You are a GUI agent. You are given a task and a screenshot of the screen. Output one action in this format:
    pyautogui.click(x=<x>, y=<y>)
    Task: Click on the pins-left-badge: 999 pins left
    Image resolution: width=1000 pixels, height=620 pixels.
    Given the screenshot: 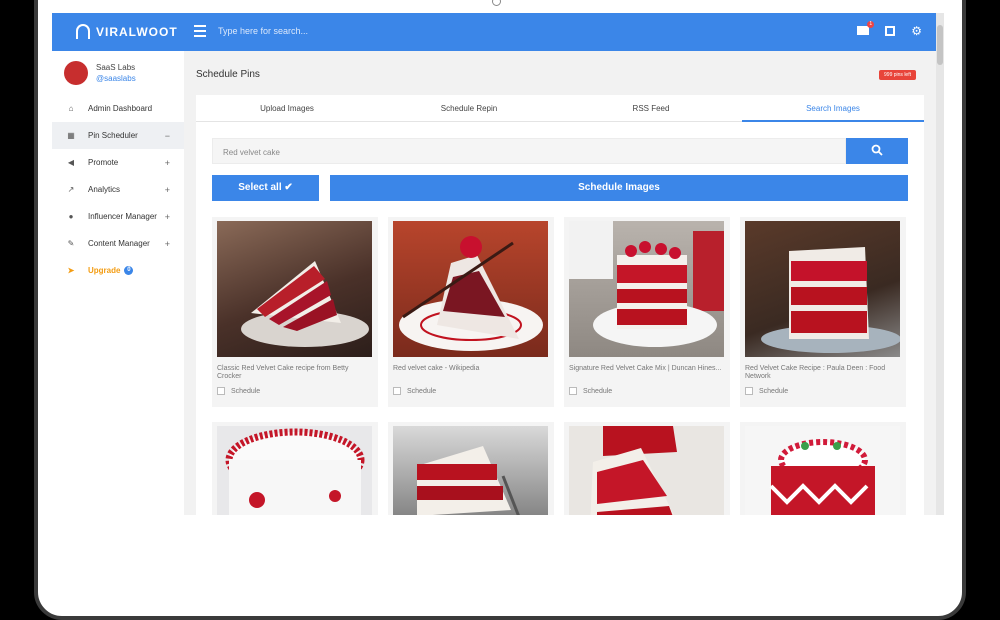 What is the action you would take?
    pyautogui.click(x=897, y=75)
    